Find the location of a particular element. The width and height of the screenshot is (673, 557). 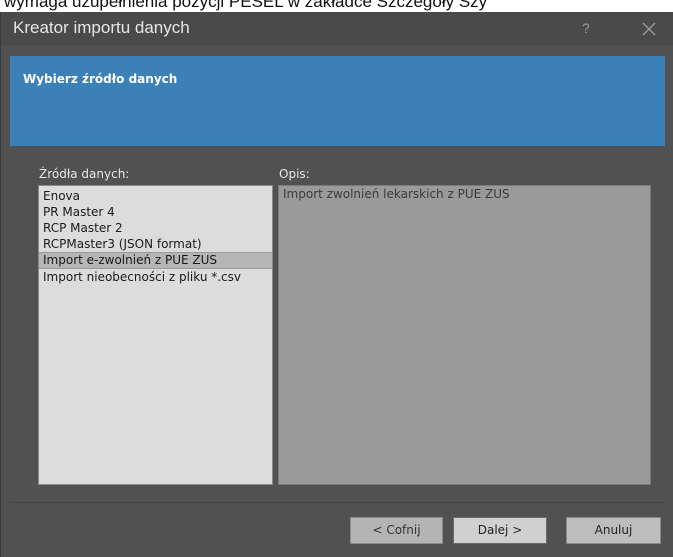

list-item-import-e-zwolnien: Import e-zwolnień z PUE ZUS is located at coordinates (155, 260).